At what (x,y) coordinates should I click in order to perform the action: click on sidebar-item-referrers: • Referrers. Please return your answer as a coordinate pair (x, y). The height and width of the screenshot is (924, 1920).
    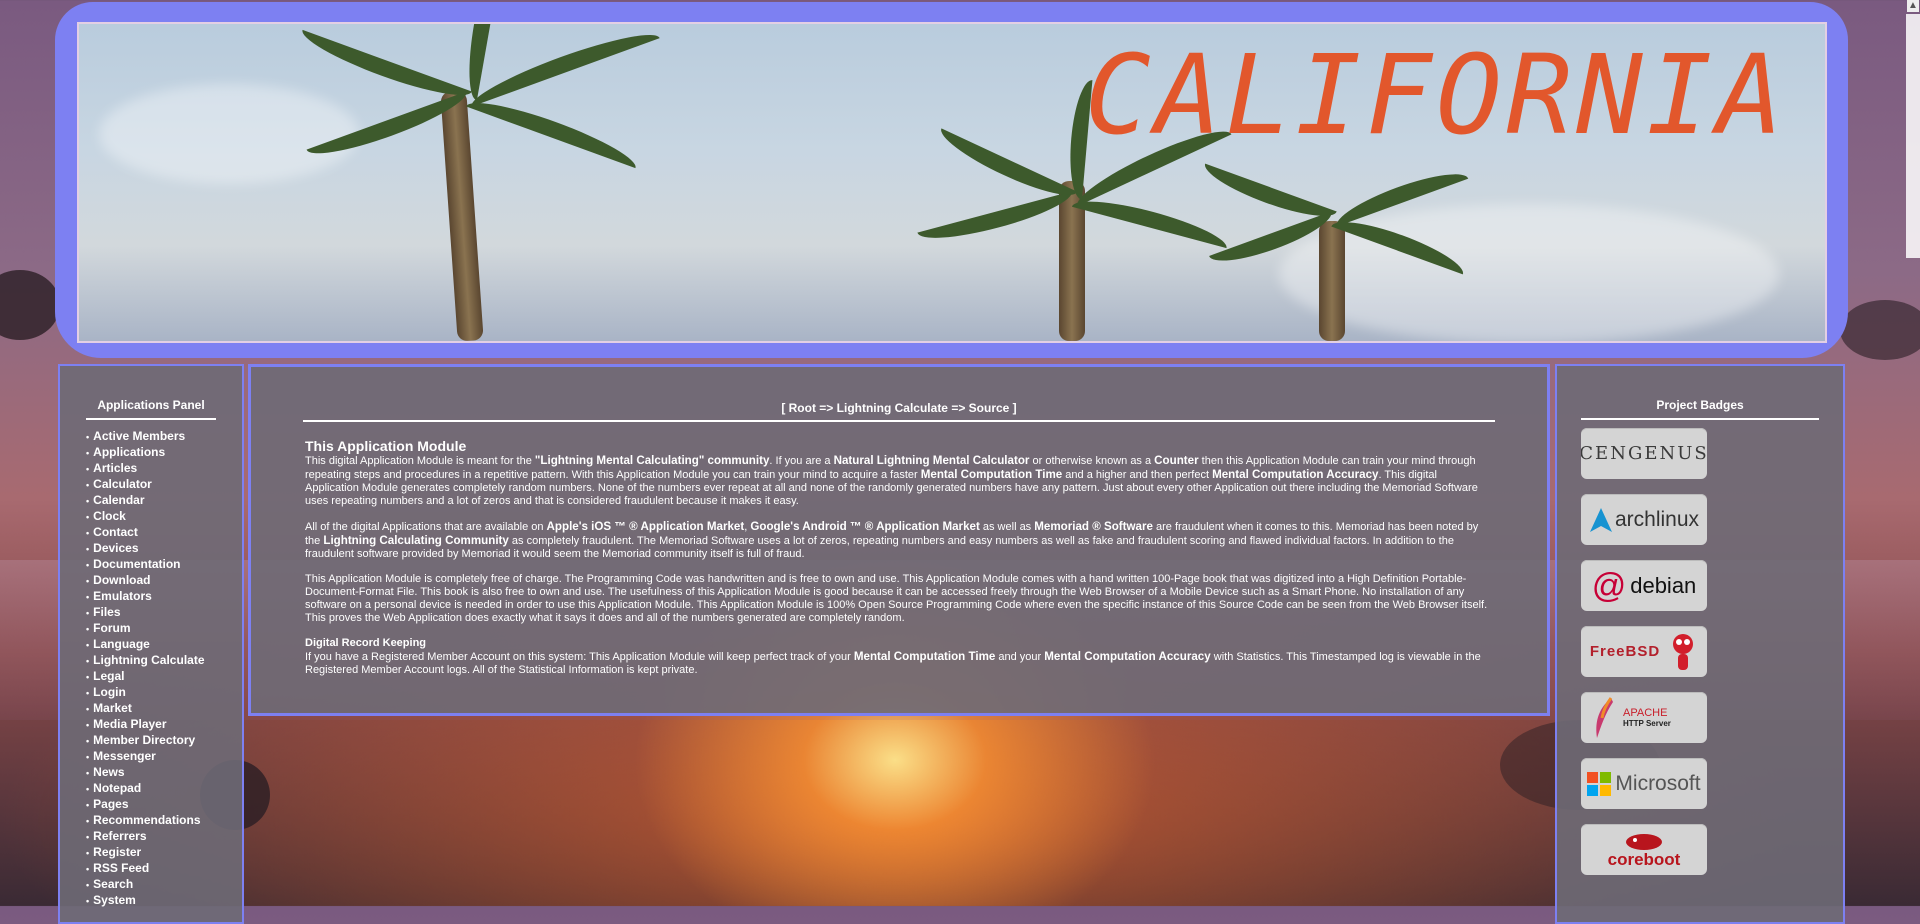
    Looking at the image, I should click on (164, 836).